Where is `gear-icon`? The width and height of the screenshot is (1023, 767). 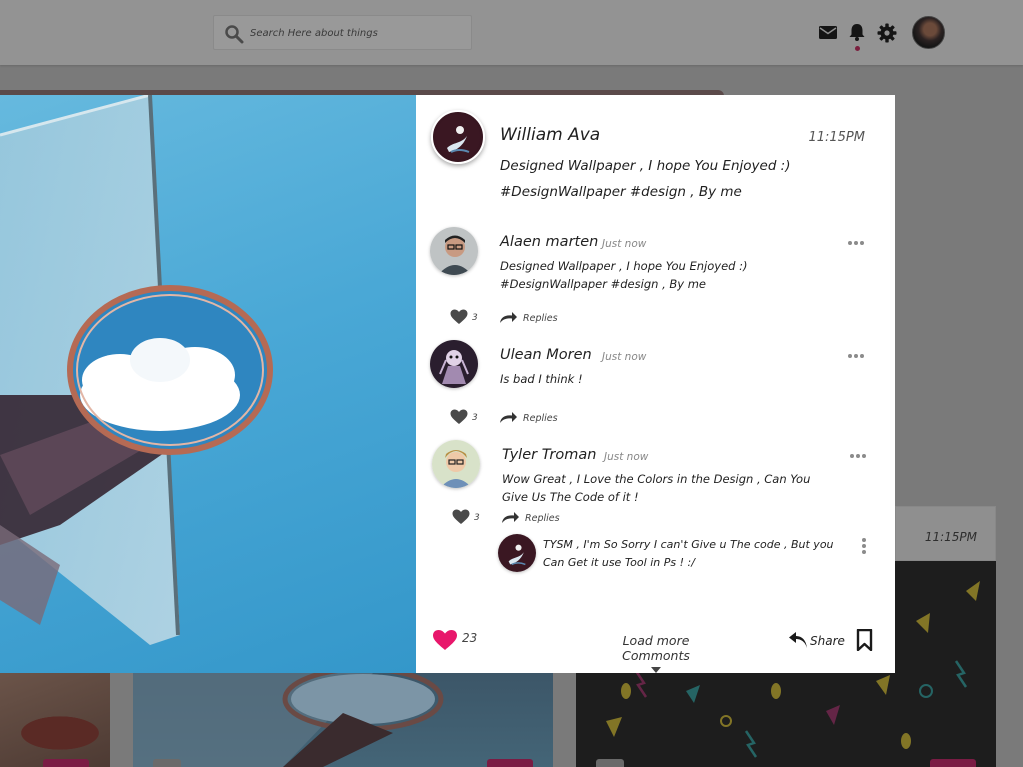
gear-icon is located at coordinates (887, 33).